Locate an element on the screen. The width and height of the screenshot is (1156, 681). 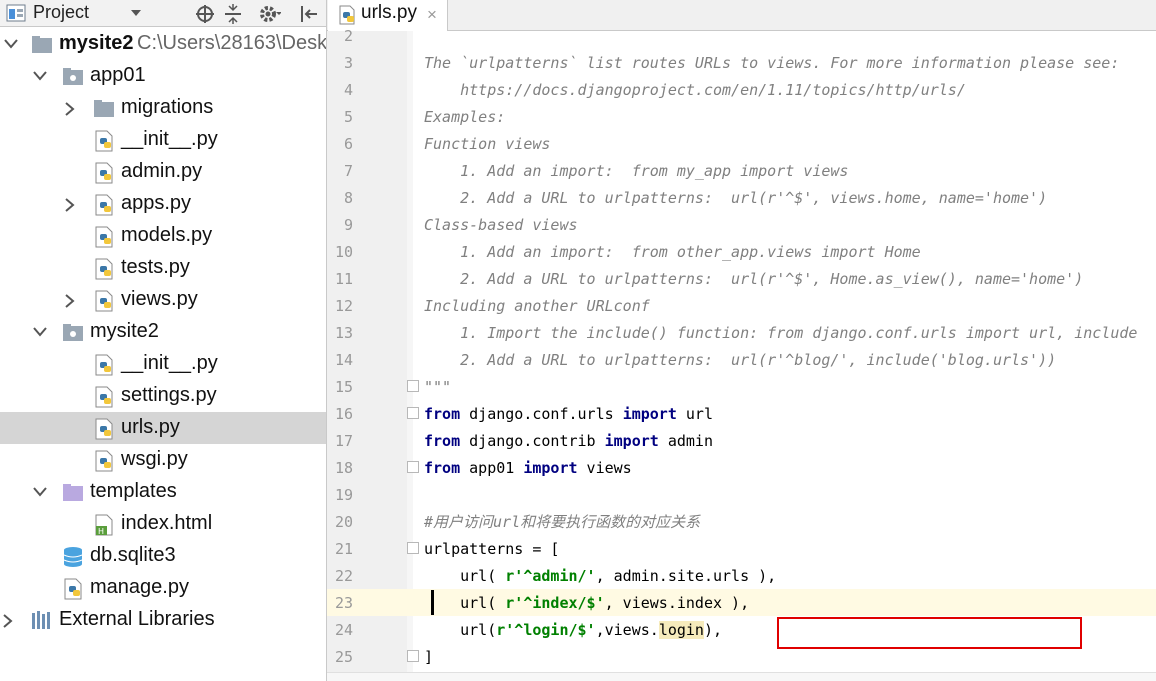
code-line: #用户访问url和将要执行函数的对应关系 is located at coordinates (562, 522).